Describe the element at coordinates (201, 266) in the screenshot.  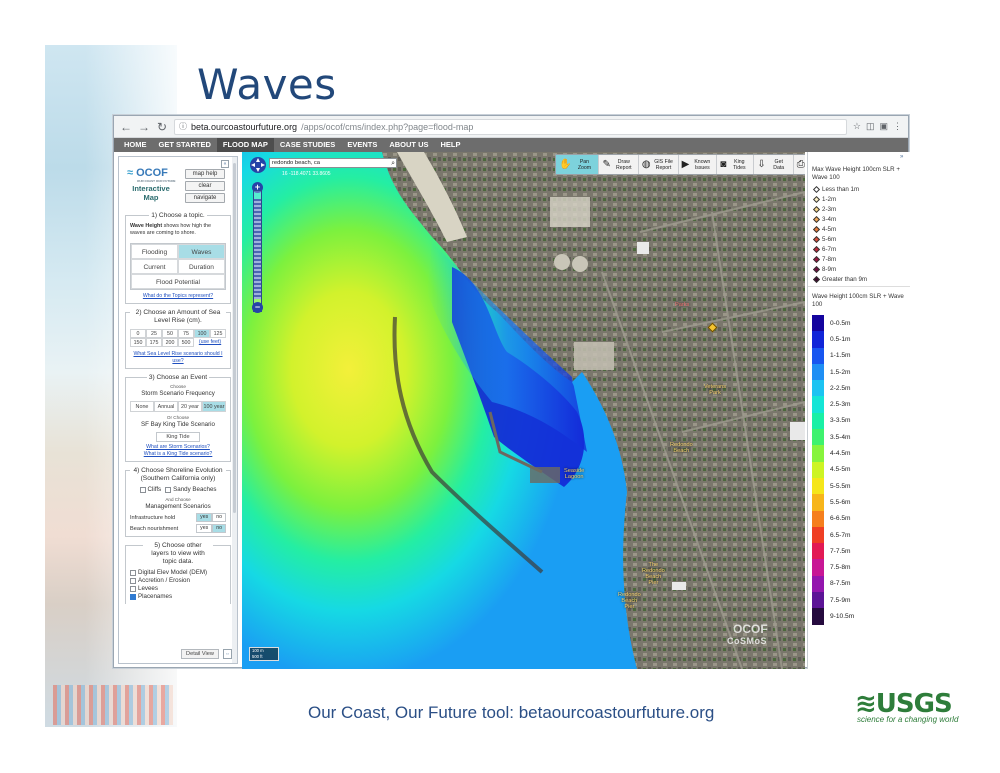
I see `topic-duration: Duration` at that location.